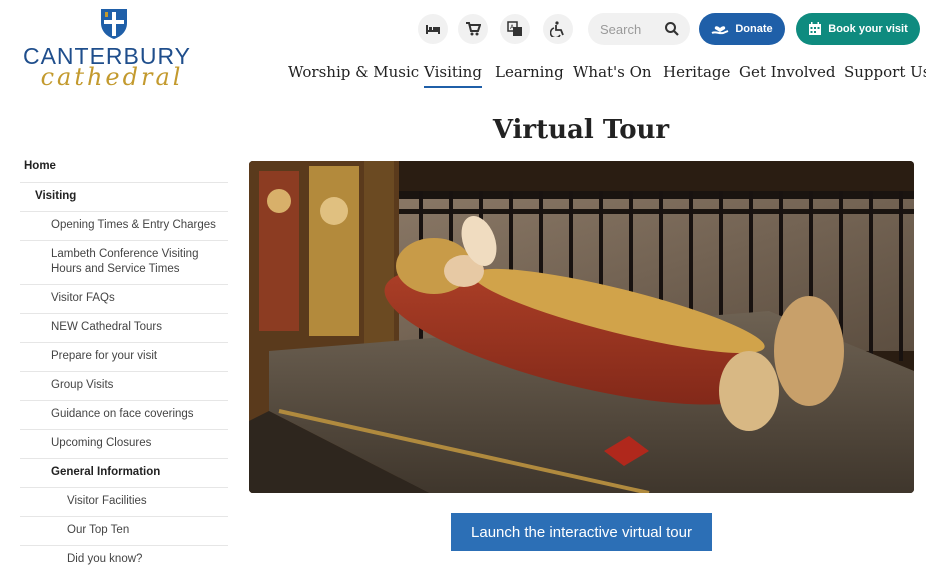 This screenshot has height=571, width=926. I want to click on language-button: A, so click(515, 29).